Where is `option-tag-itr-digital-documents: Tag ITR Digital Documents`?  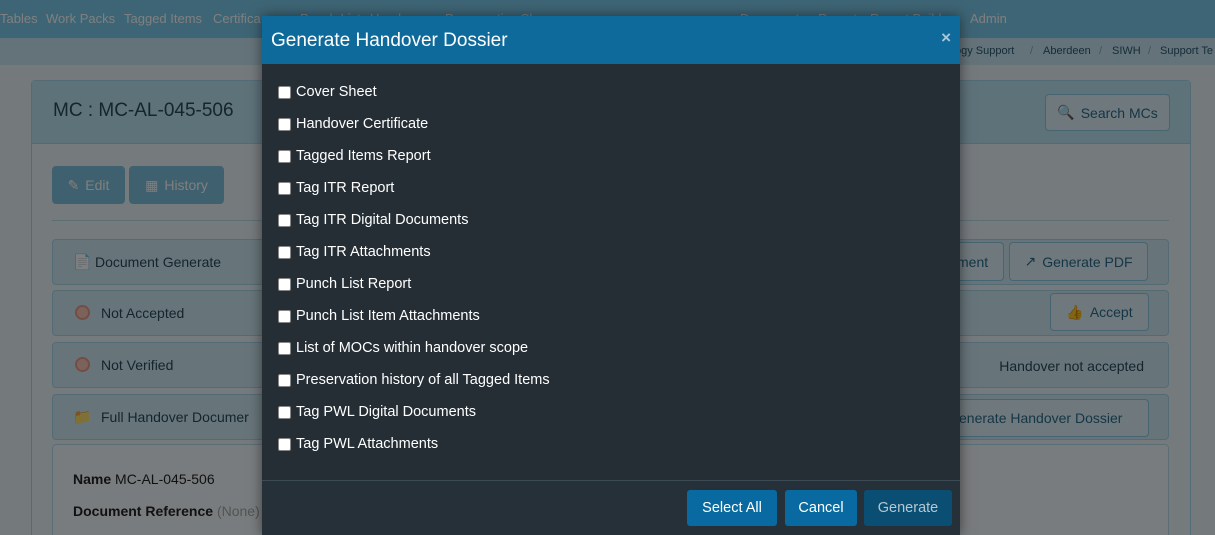 option-tag-itr-digital-documents: Tag ITR Digital Documents is located at coordinates (373, 220).